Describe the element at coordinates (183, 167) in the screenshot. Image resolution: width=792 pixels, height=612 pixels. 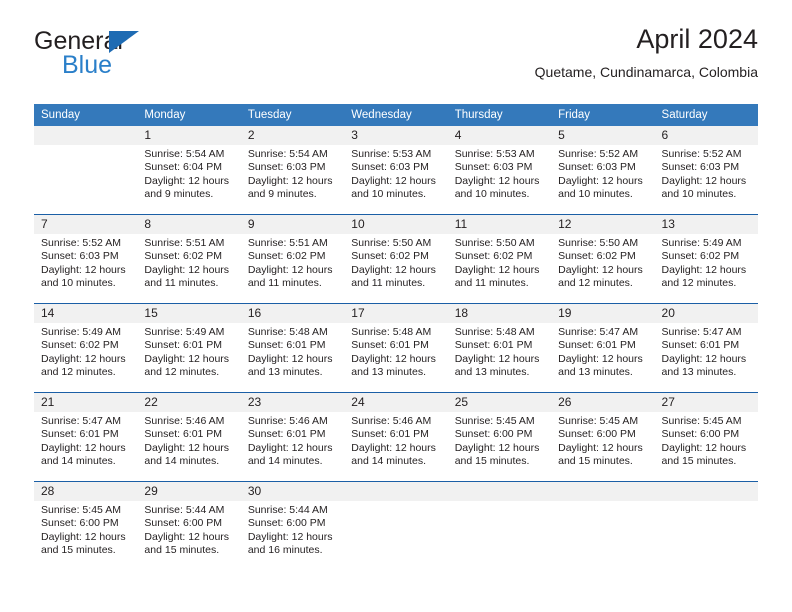
I see `sunset-text: Sunset: 6:04 PM` at that location.